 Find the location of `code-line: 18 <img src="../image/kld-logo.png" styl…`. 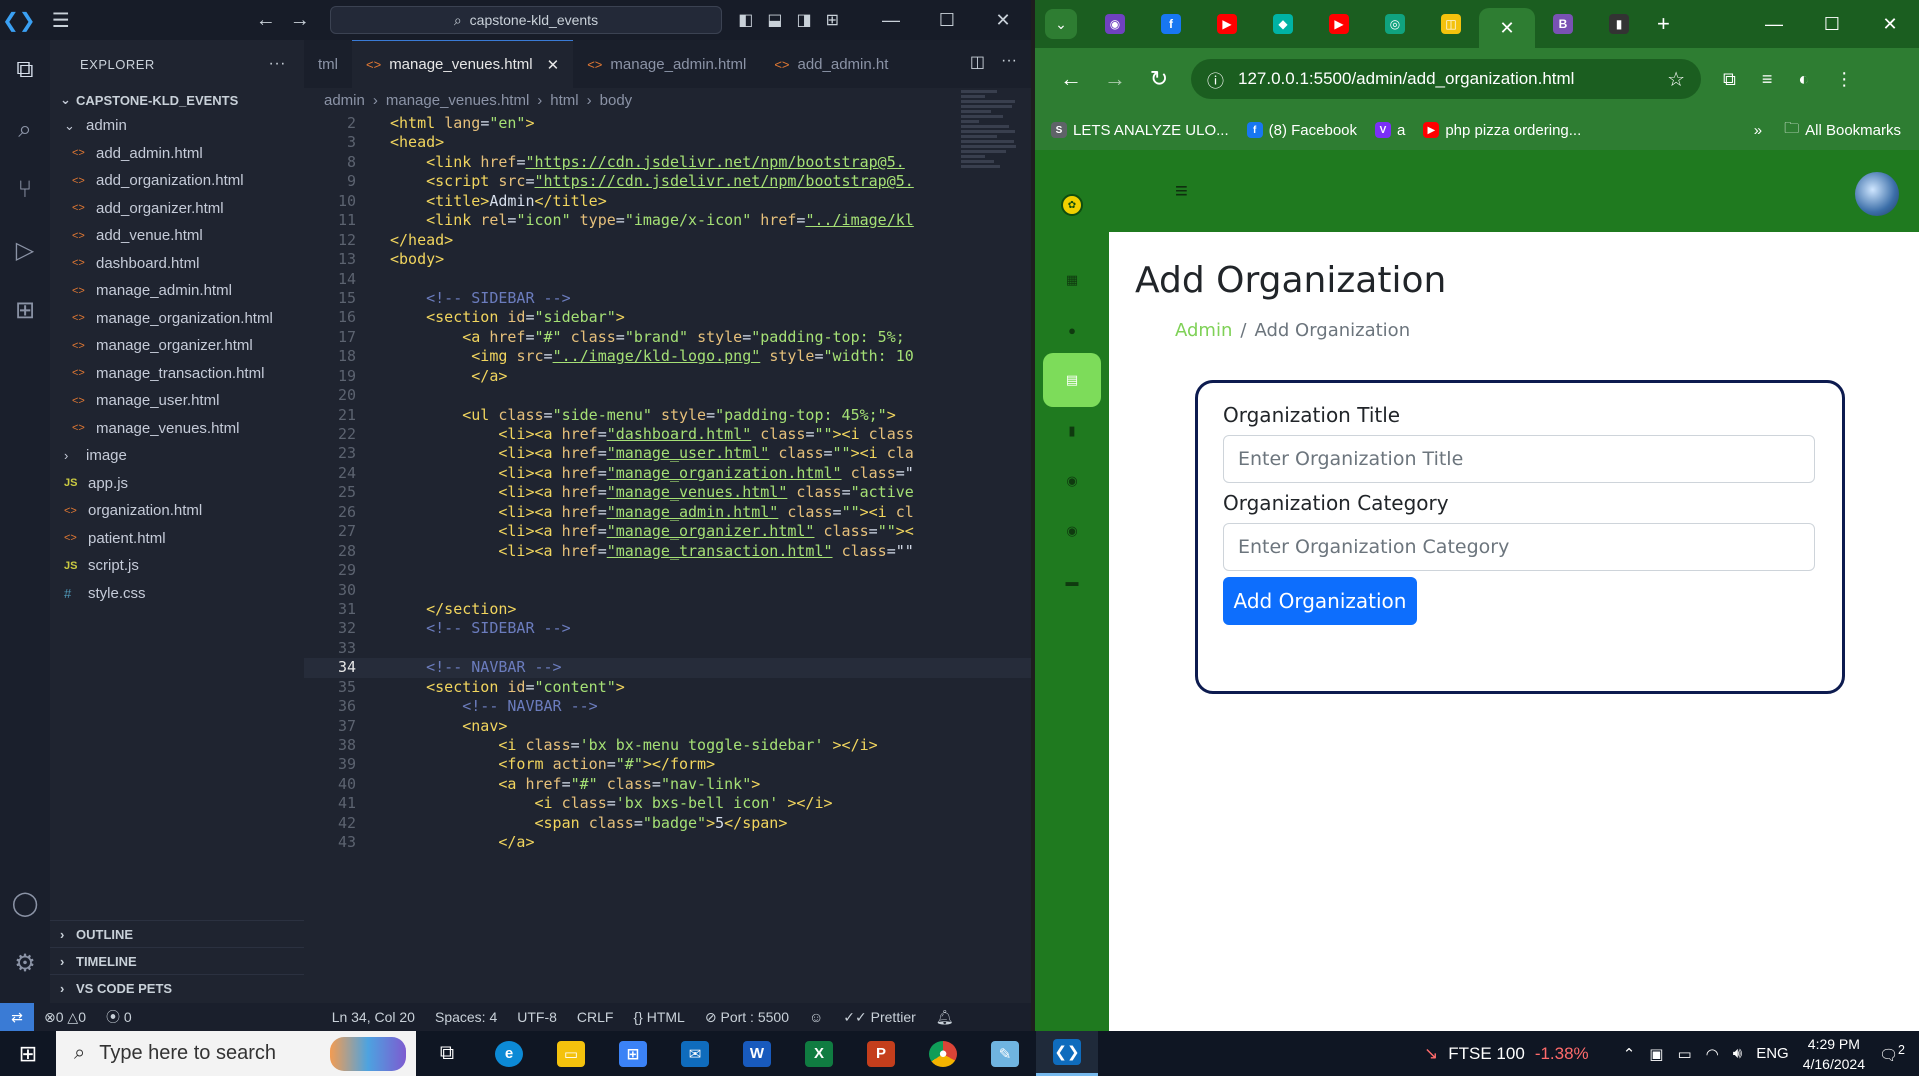

code-line: 18 <img src="../image/kld-logo.png" styl… is located at coordinates (667, 356).